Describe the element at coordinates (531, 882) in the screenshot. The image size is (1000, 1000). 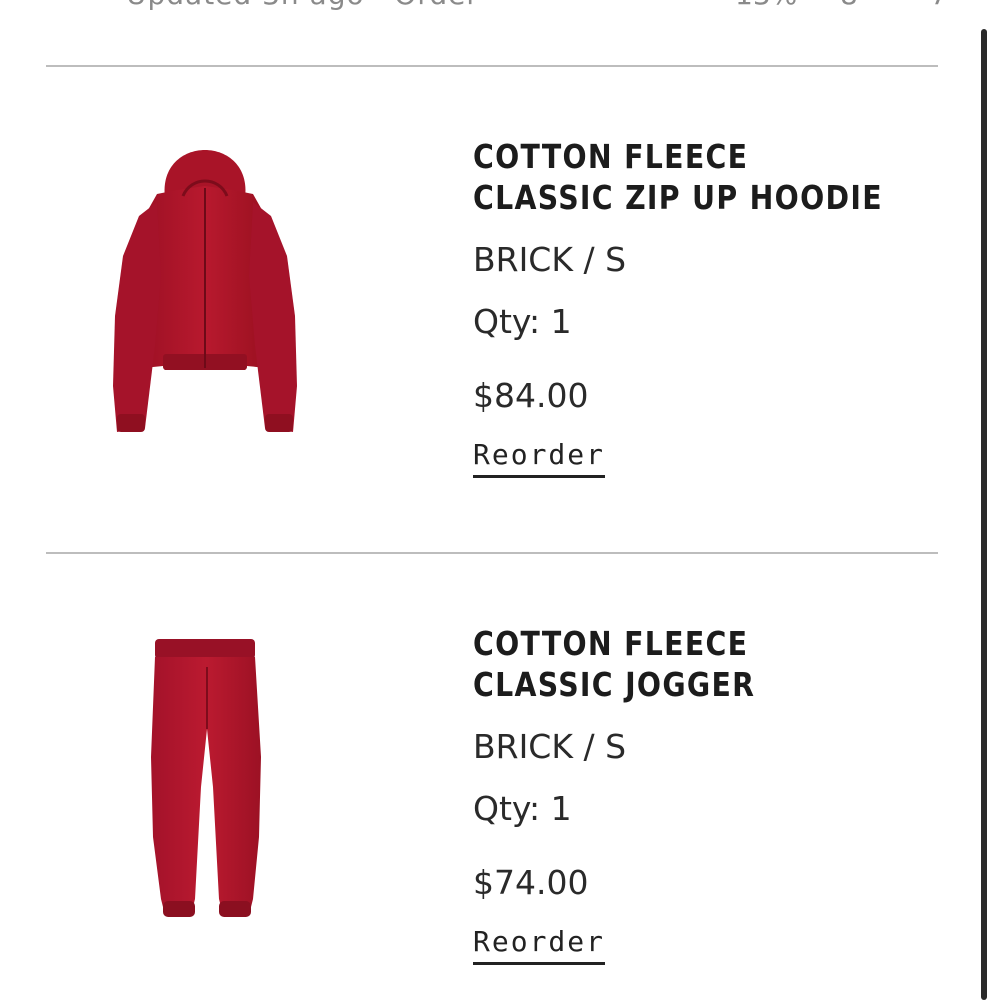
I see `product-price: $74.00` at that location.